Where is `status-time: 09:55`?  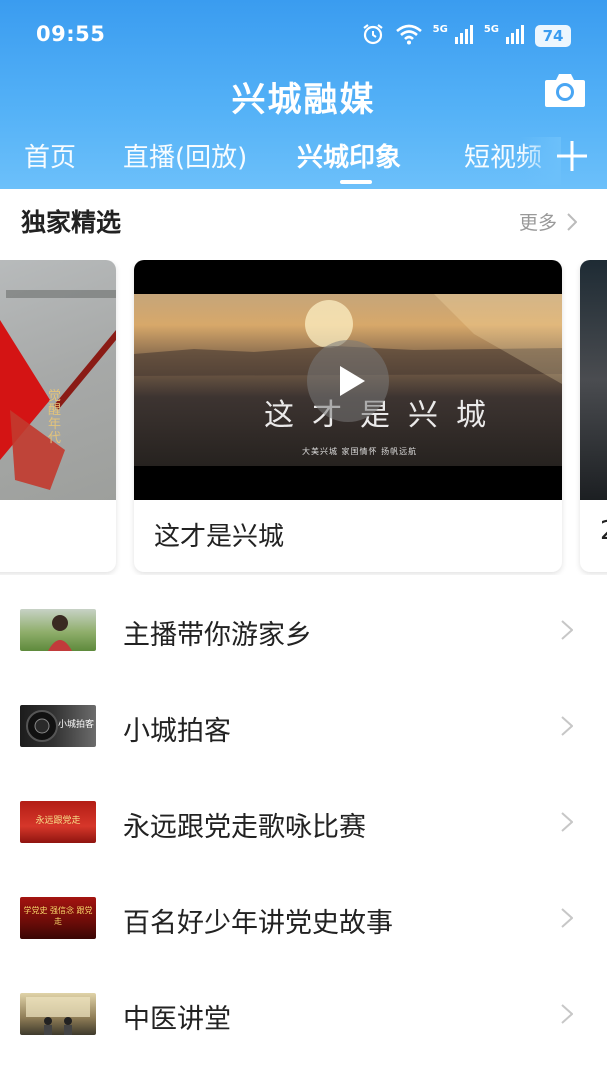 status-time: 09:55 is located at coordinates (71, 34).